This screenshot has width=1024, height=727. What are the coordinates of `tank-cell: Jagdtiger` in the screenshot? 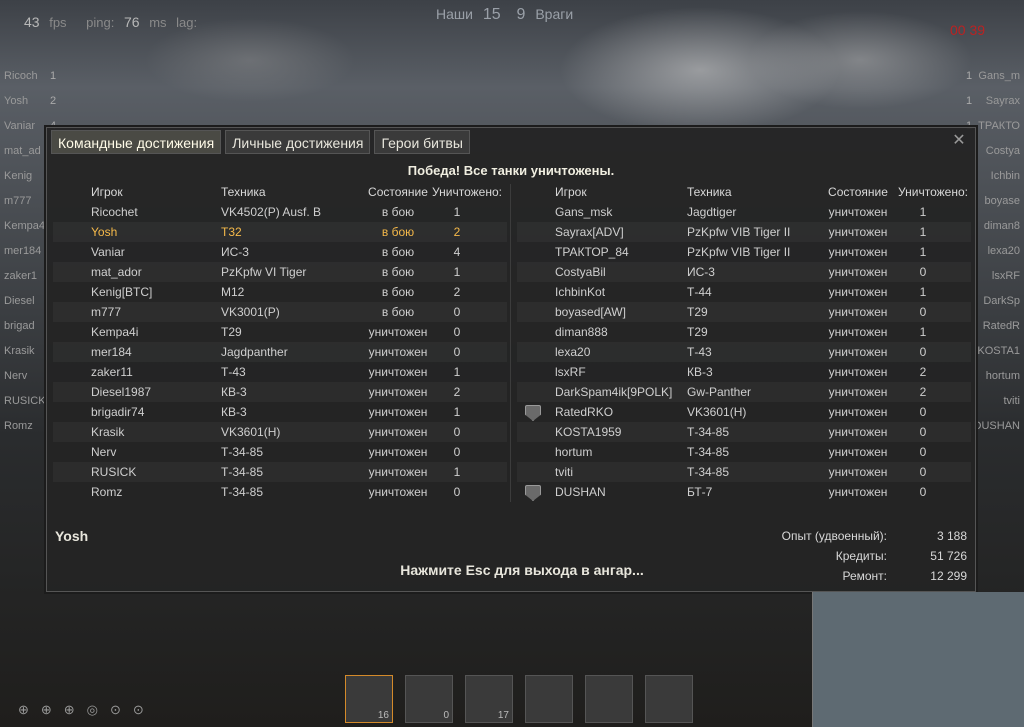 It's located at (712, 212).